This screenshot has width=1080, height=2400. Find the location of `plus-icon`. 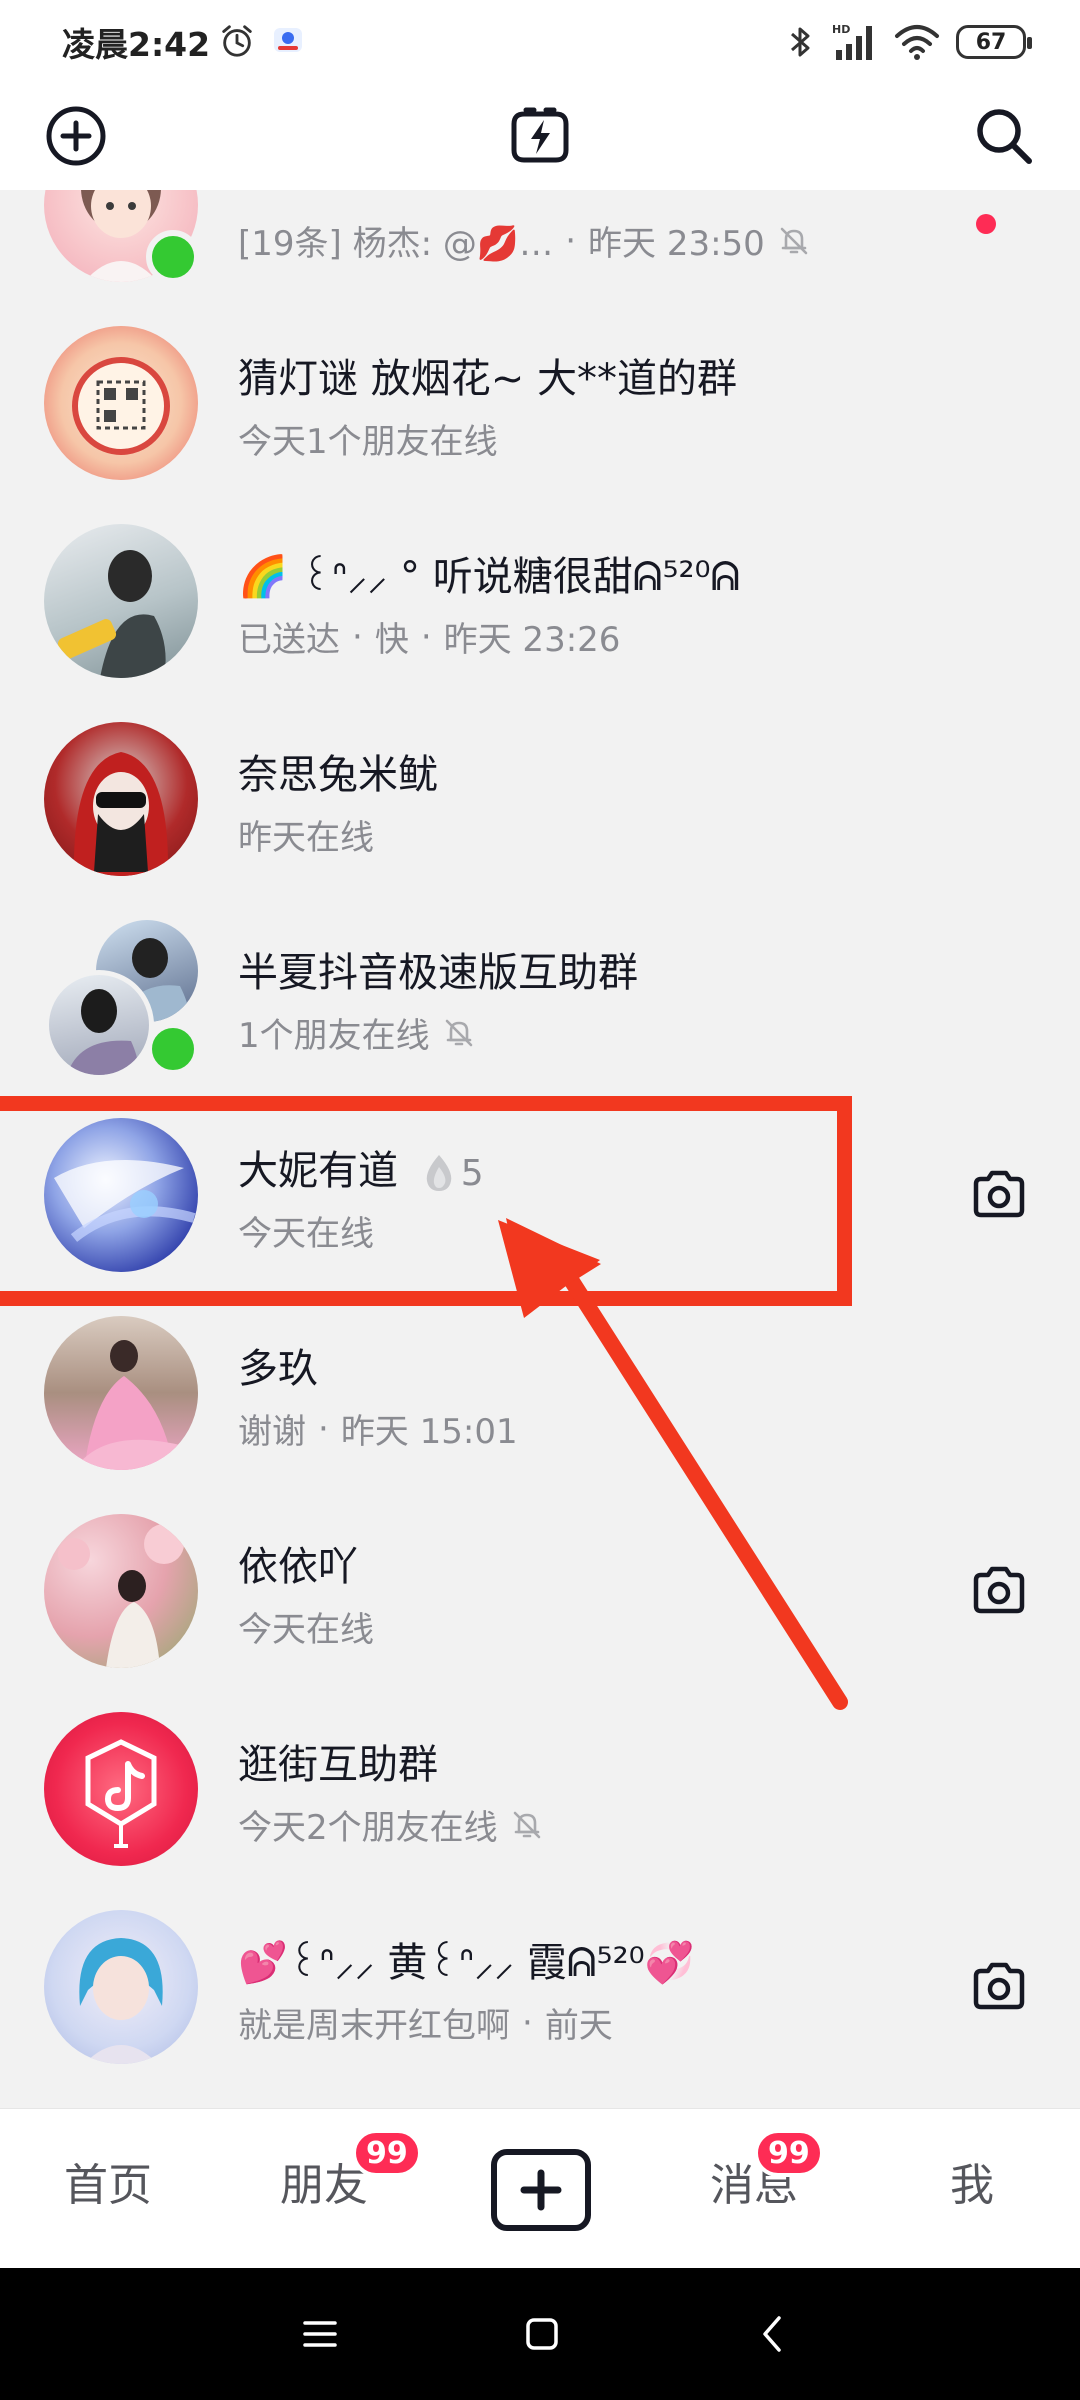

plus-icon is located at coordinates (541, 2190).